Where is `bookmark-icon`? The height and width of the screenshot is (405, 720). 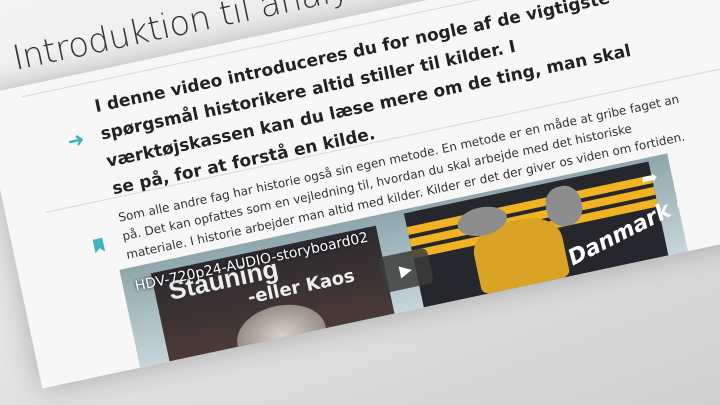
bookmark-icon is located at coordinates (99, 246).